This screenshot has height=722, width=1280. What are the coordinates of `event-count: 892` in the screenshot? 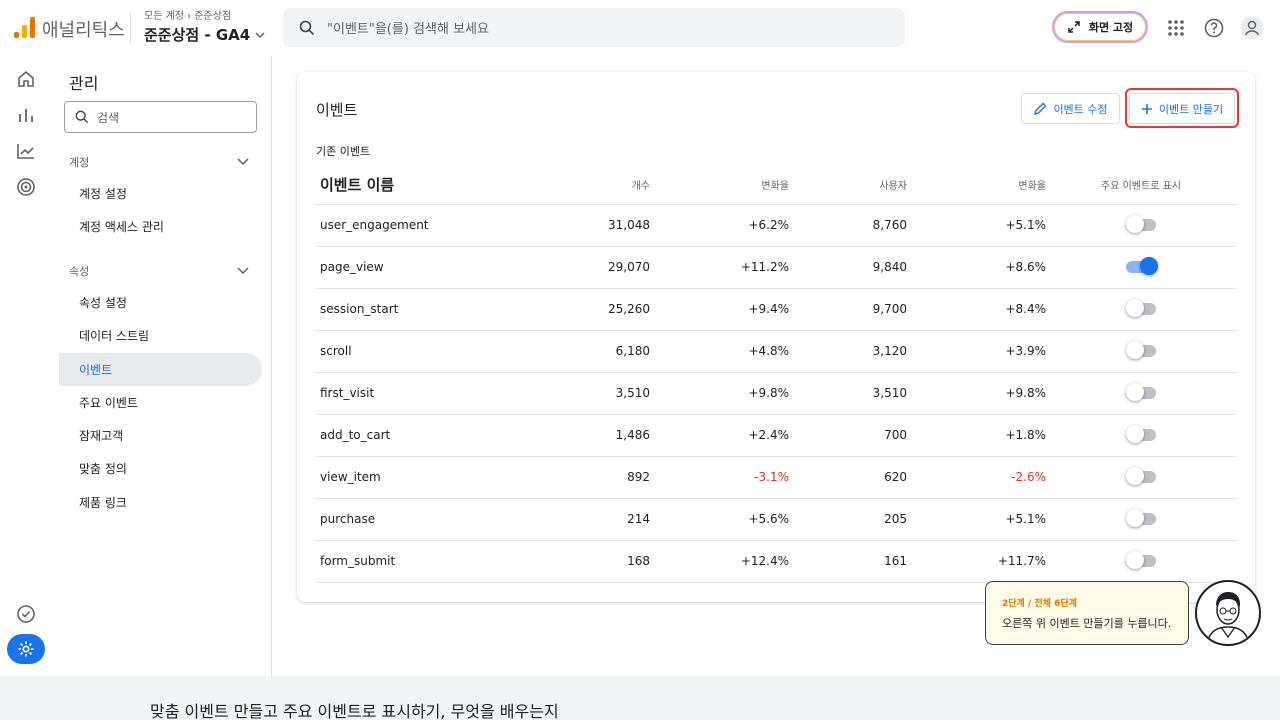 It's located at (598, 477).